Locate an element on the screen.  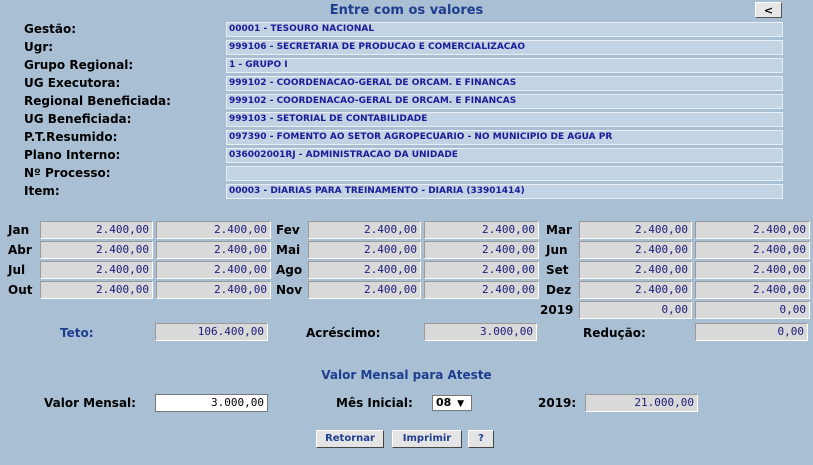
field-value-grupo-regional: 1 - GRUPO I is located at coordinates (504, 65).